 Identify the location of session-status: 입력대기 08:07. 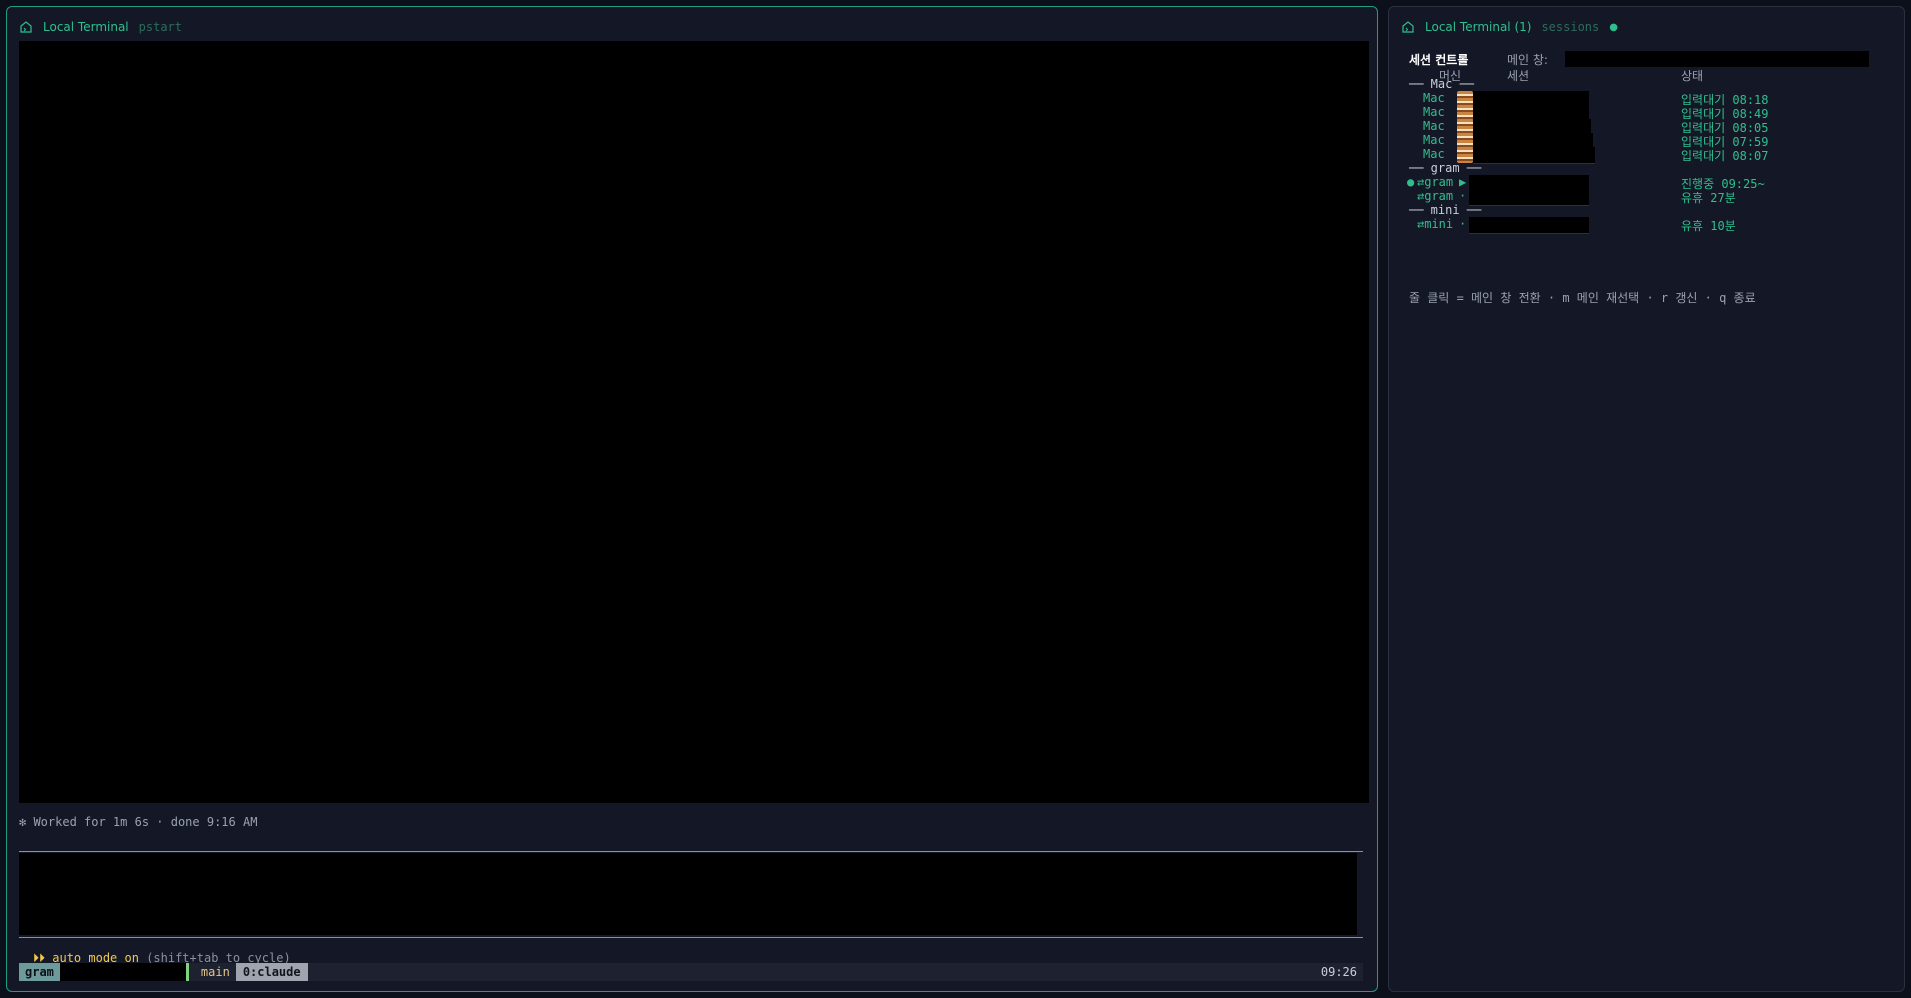
(1725, 156).